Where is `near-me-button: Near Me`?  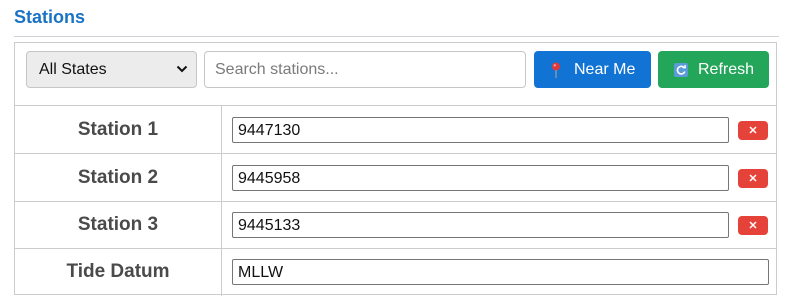
near-me-button: Near Me is located at coordinates (592, 69).